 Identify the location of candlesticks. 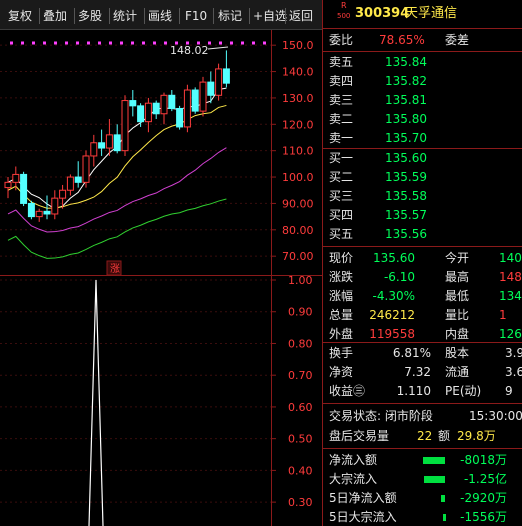
(117, 136).